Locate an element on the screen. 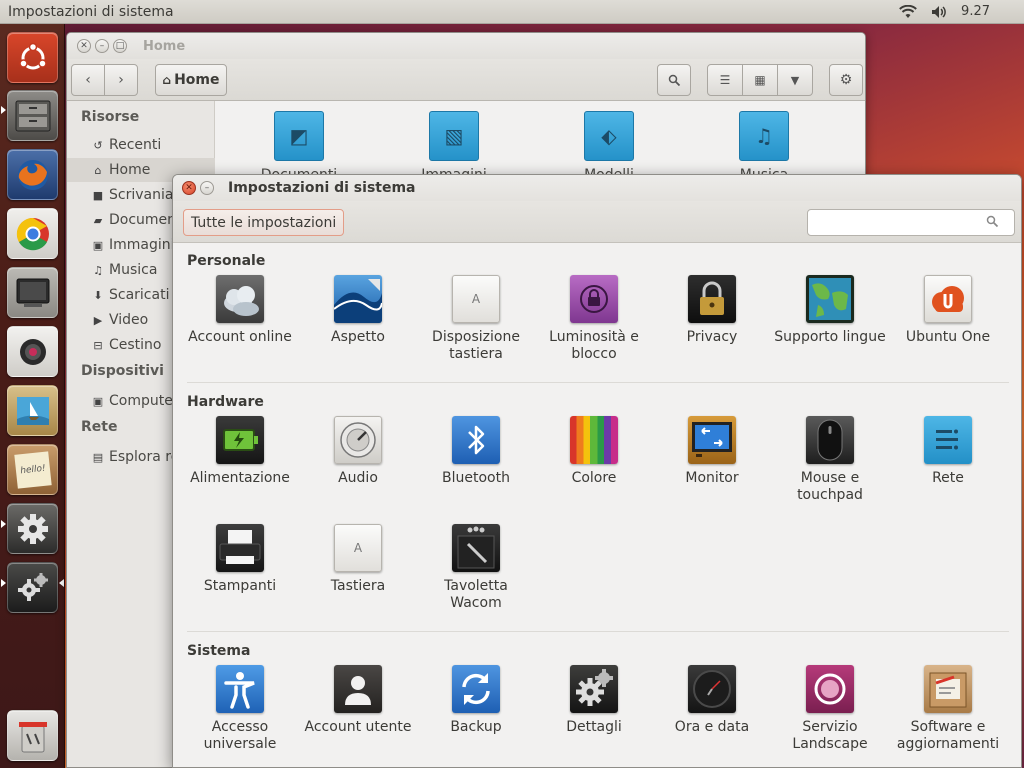 The image size is (1024, 768). privacy-icon is located at coordinates (712, 299).